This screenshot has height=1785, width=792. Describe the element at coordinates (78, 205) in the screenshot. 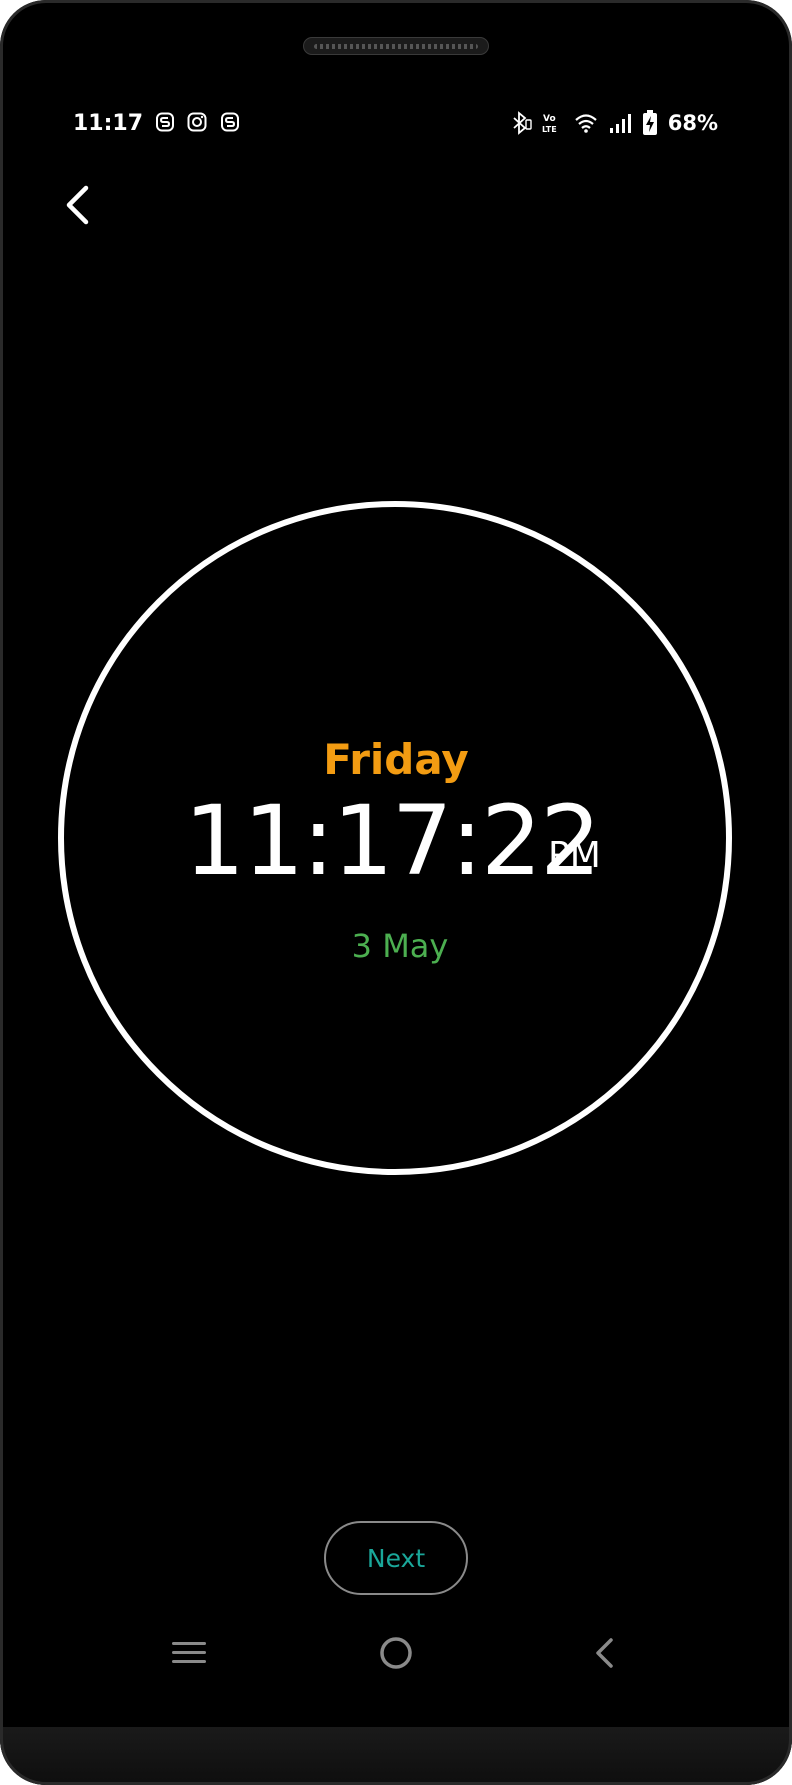

I see `back-arrow-icon` at that location.